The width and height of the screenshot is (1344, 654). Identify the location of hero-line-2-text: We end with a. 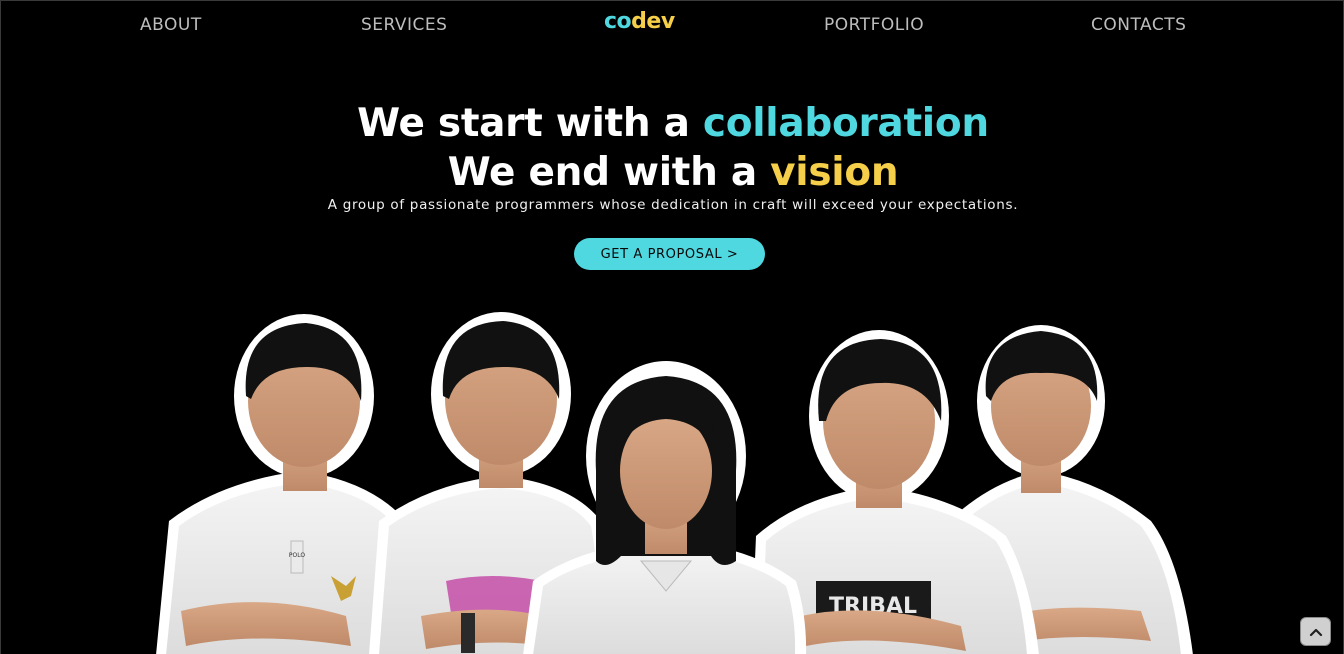
(609, 172).